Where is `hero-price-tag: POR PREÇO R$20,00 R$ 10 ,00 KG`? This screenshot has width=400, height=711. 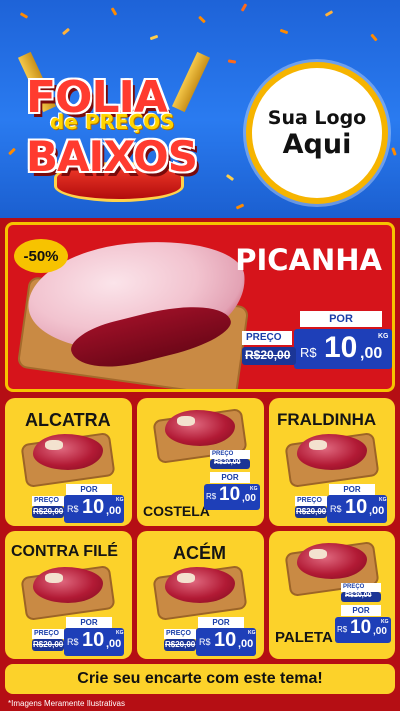 hero-price-tag: POR PREÇO R$20,00 R$ 10 ,00 KG is located at coordinates (317, 342).